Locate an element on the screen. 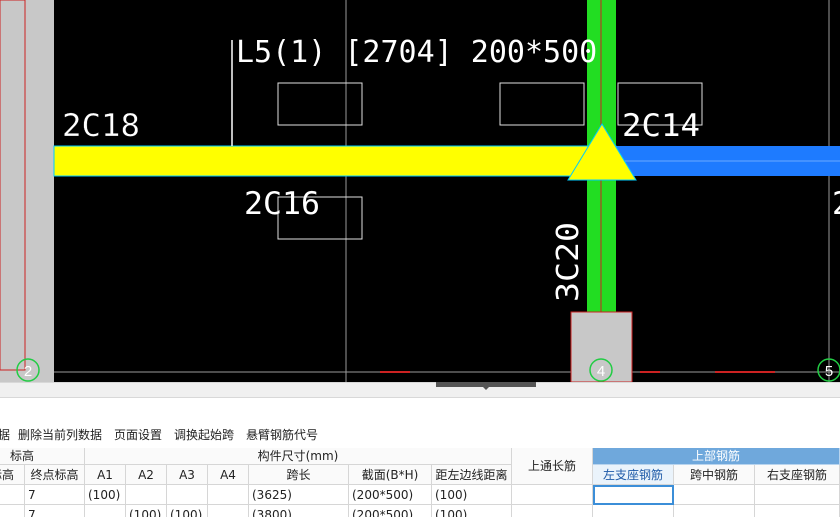 The height and width of the screenshot is (517, 840). toolbar-item-swap-start-span: 调换起始跨 is located at coordinates (204, 434).